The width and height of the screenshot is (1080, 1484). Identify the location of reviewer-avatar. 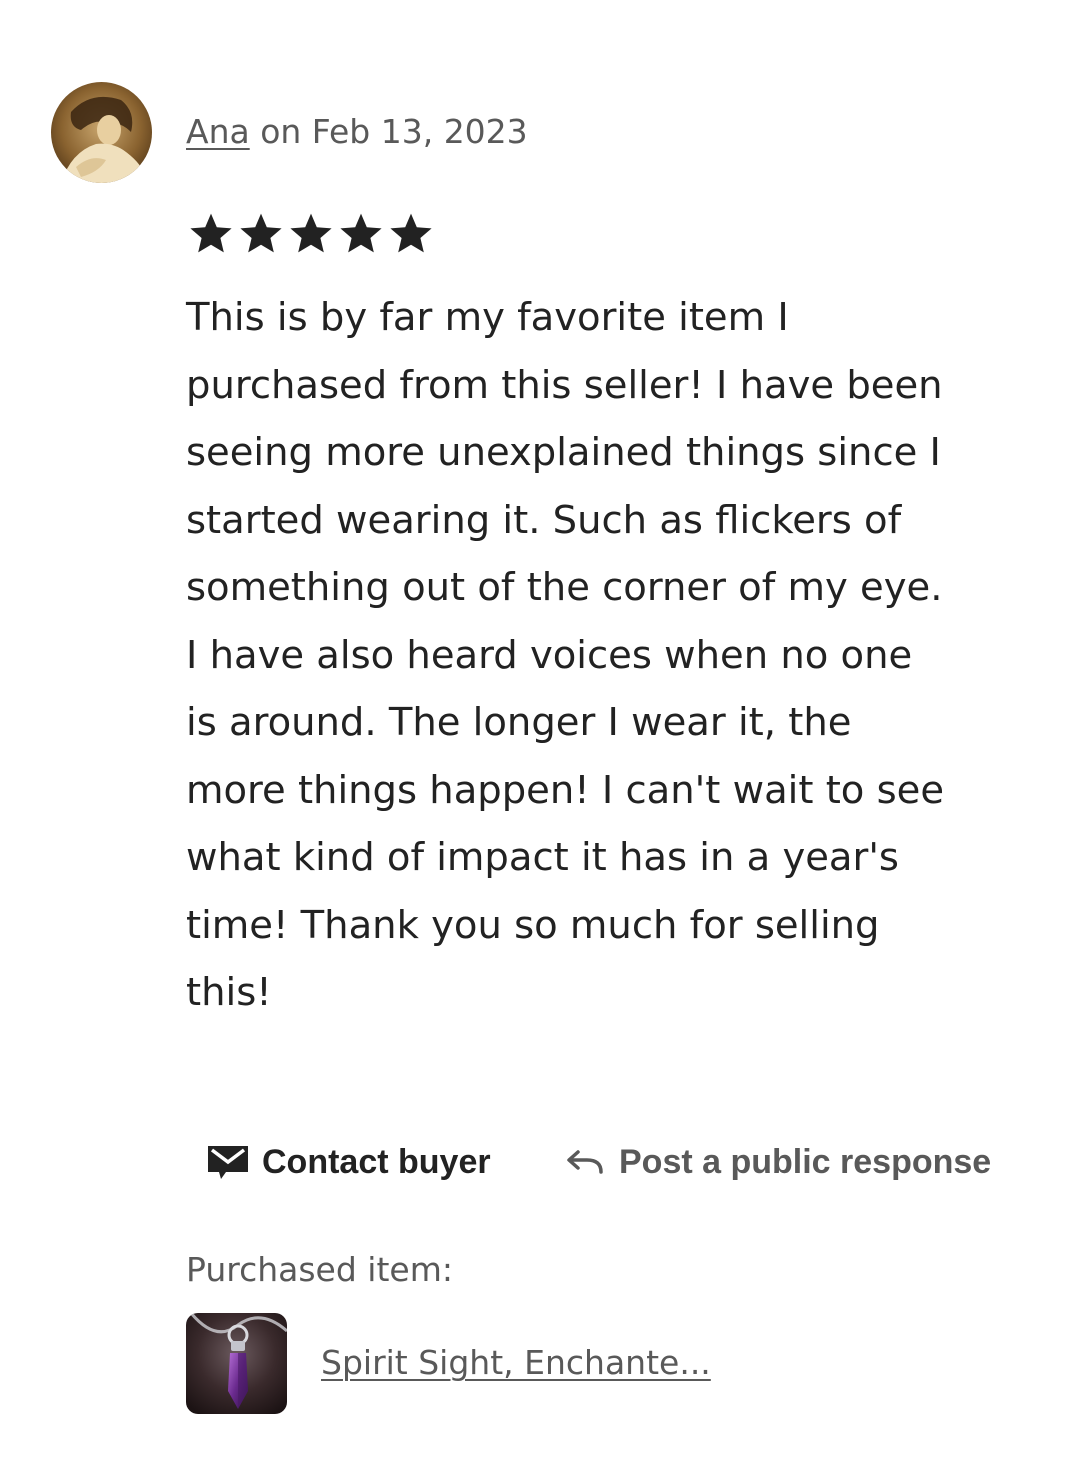
(101, 132).